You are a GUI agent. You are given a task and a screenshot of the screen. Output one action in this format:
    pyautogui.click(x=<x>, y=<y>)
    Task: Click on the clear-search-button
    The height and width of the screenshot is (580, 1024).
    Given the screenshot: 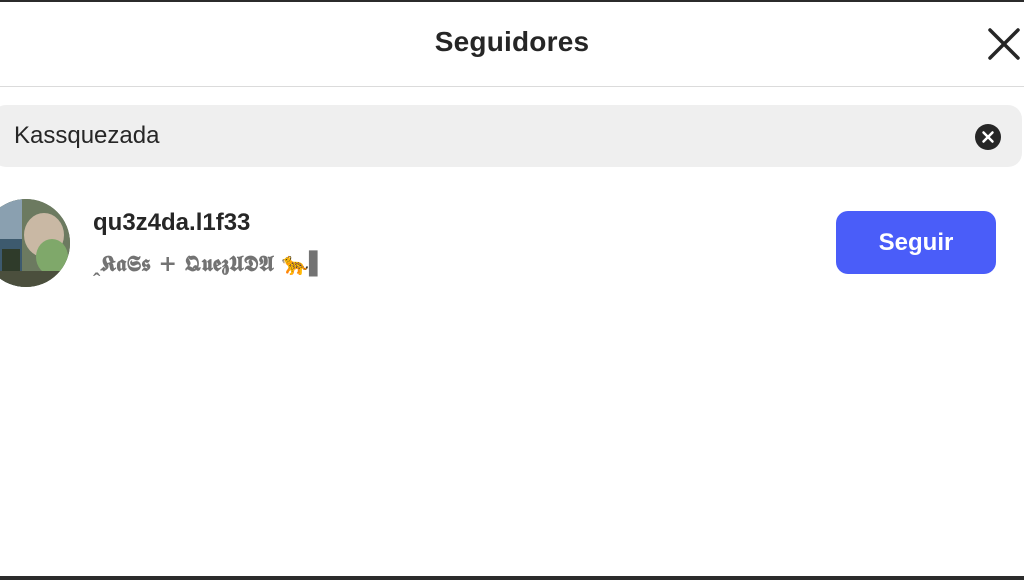 What is the action you would take?
    pyautogui.click(x=988, y=137)
    